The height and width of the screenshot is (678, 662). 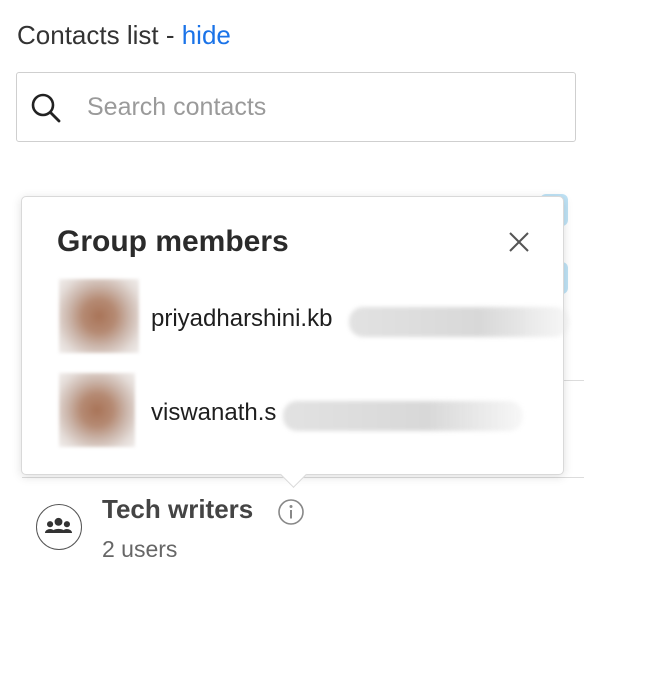 I want to click on member-row: viswanath.s, so click(x=299, y=410).